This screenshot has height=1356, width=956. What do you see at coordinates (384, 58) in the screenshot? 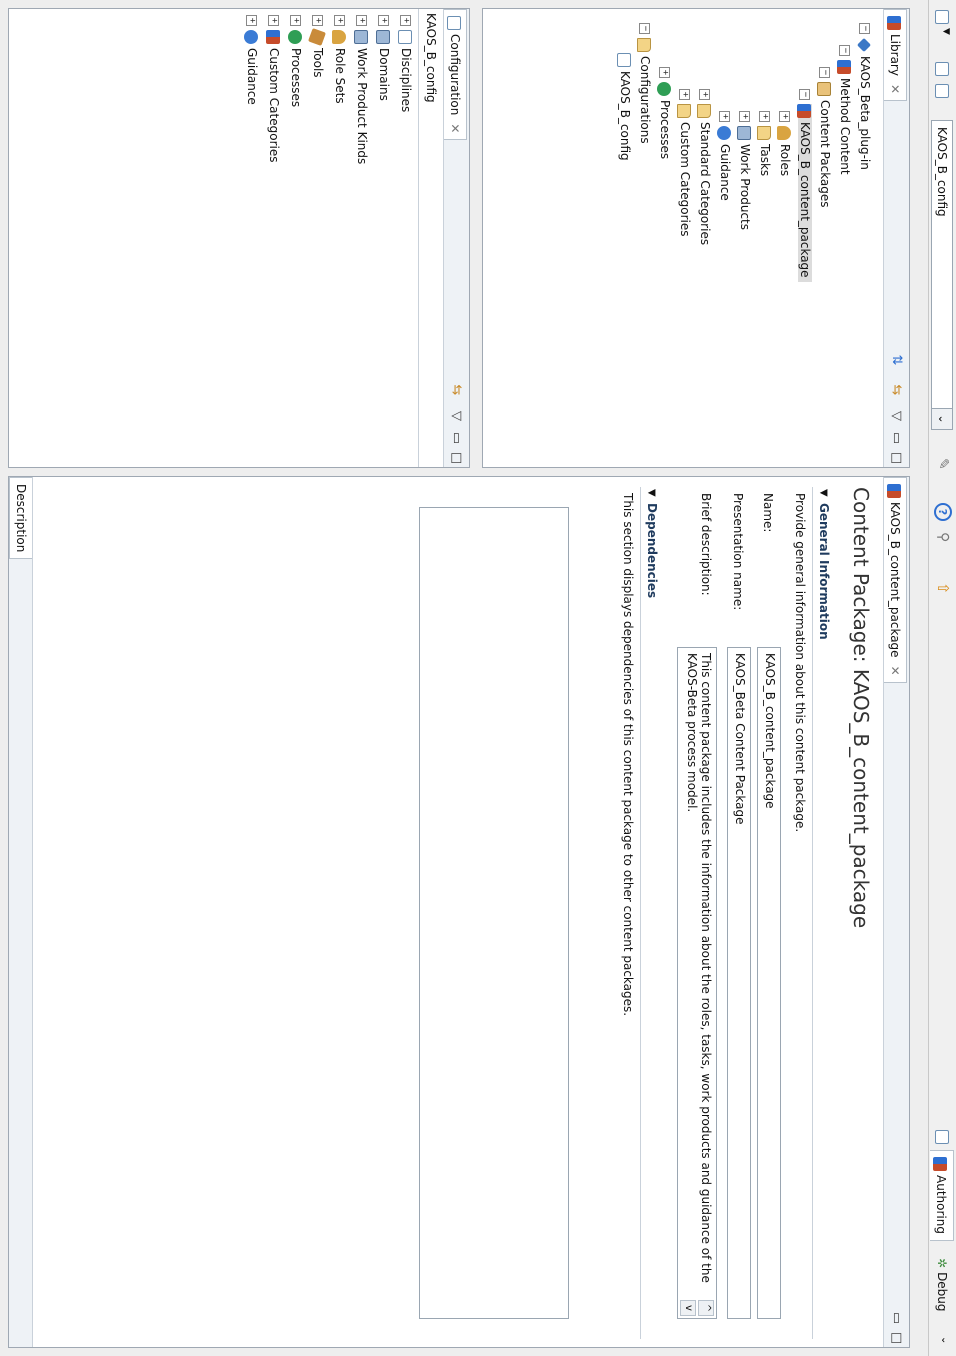
I see `config-tree-domains: + Domains` at bounding box center [384, 58].